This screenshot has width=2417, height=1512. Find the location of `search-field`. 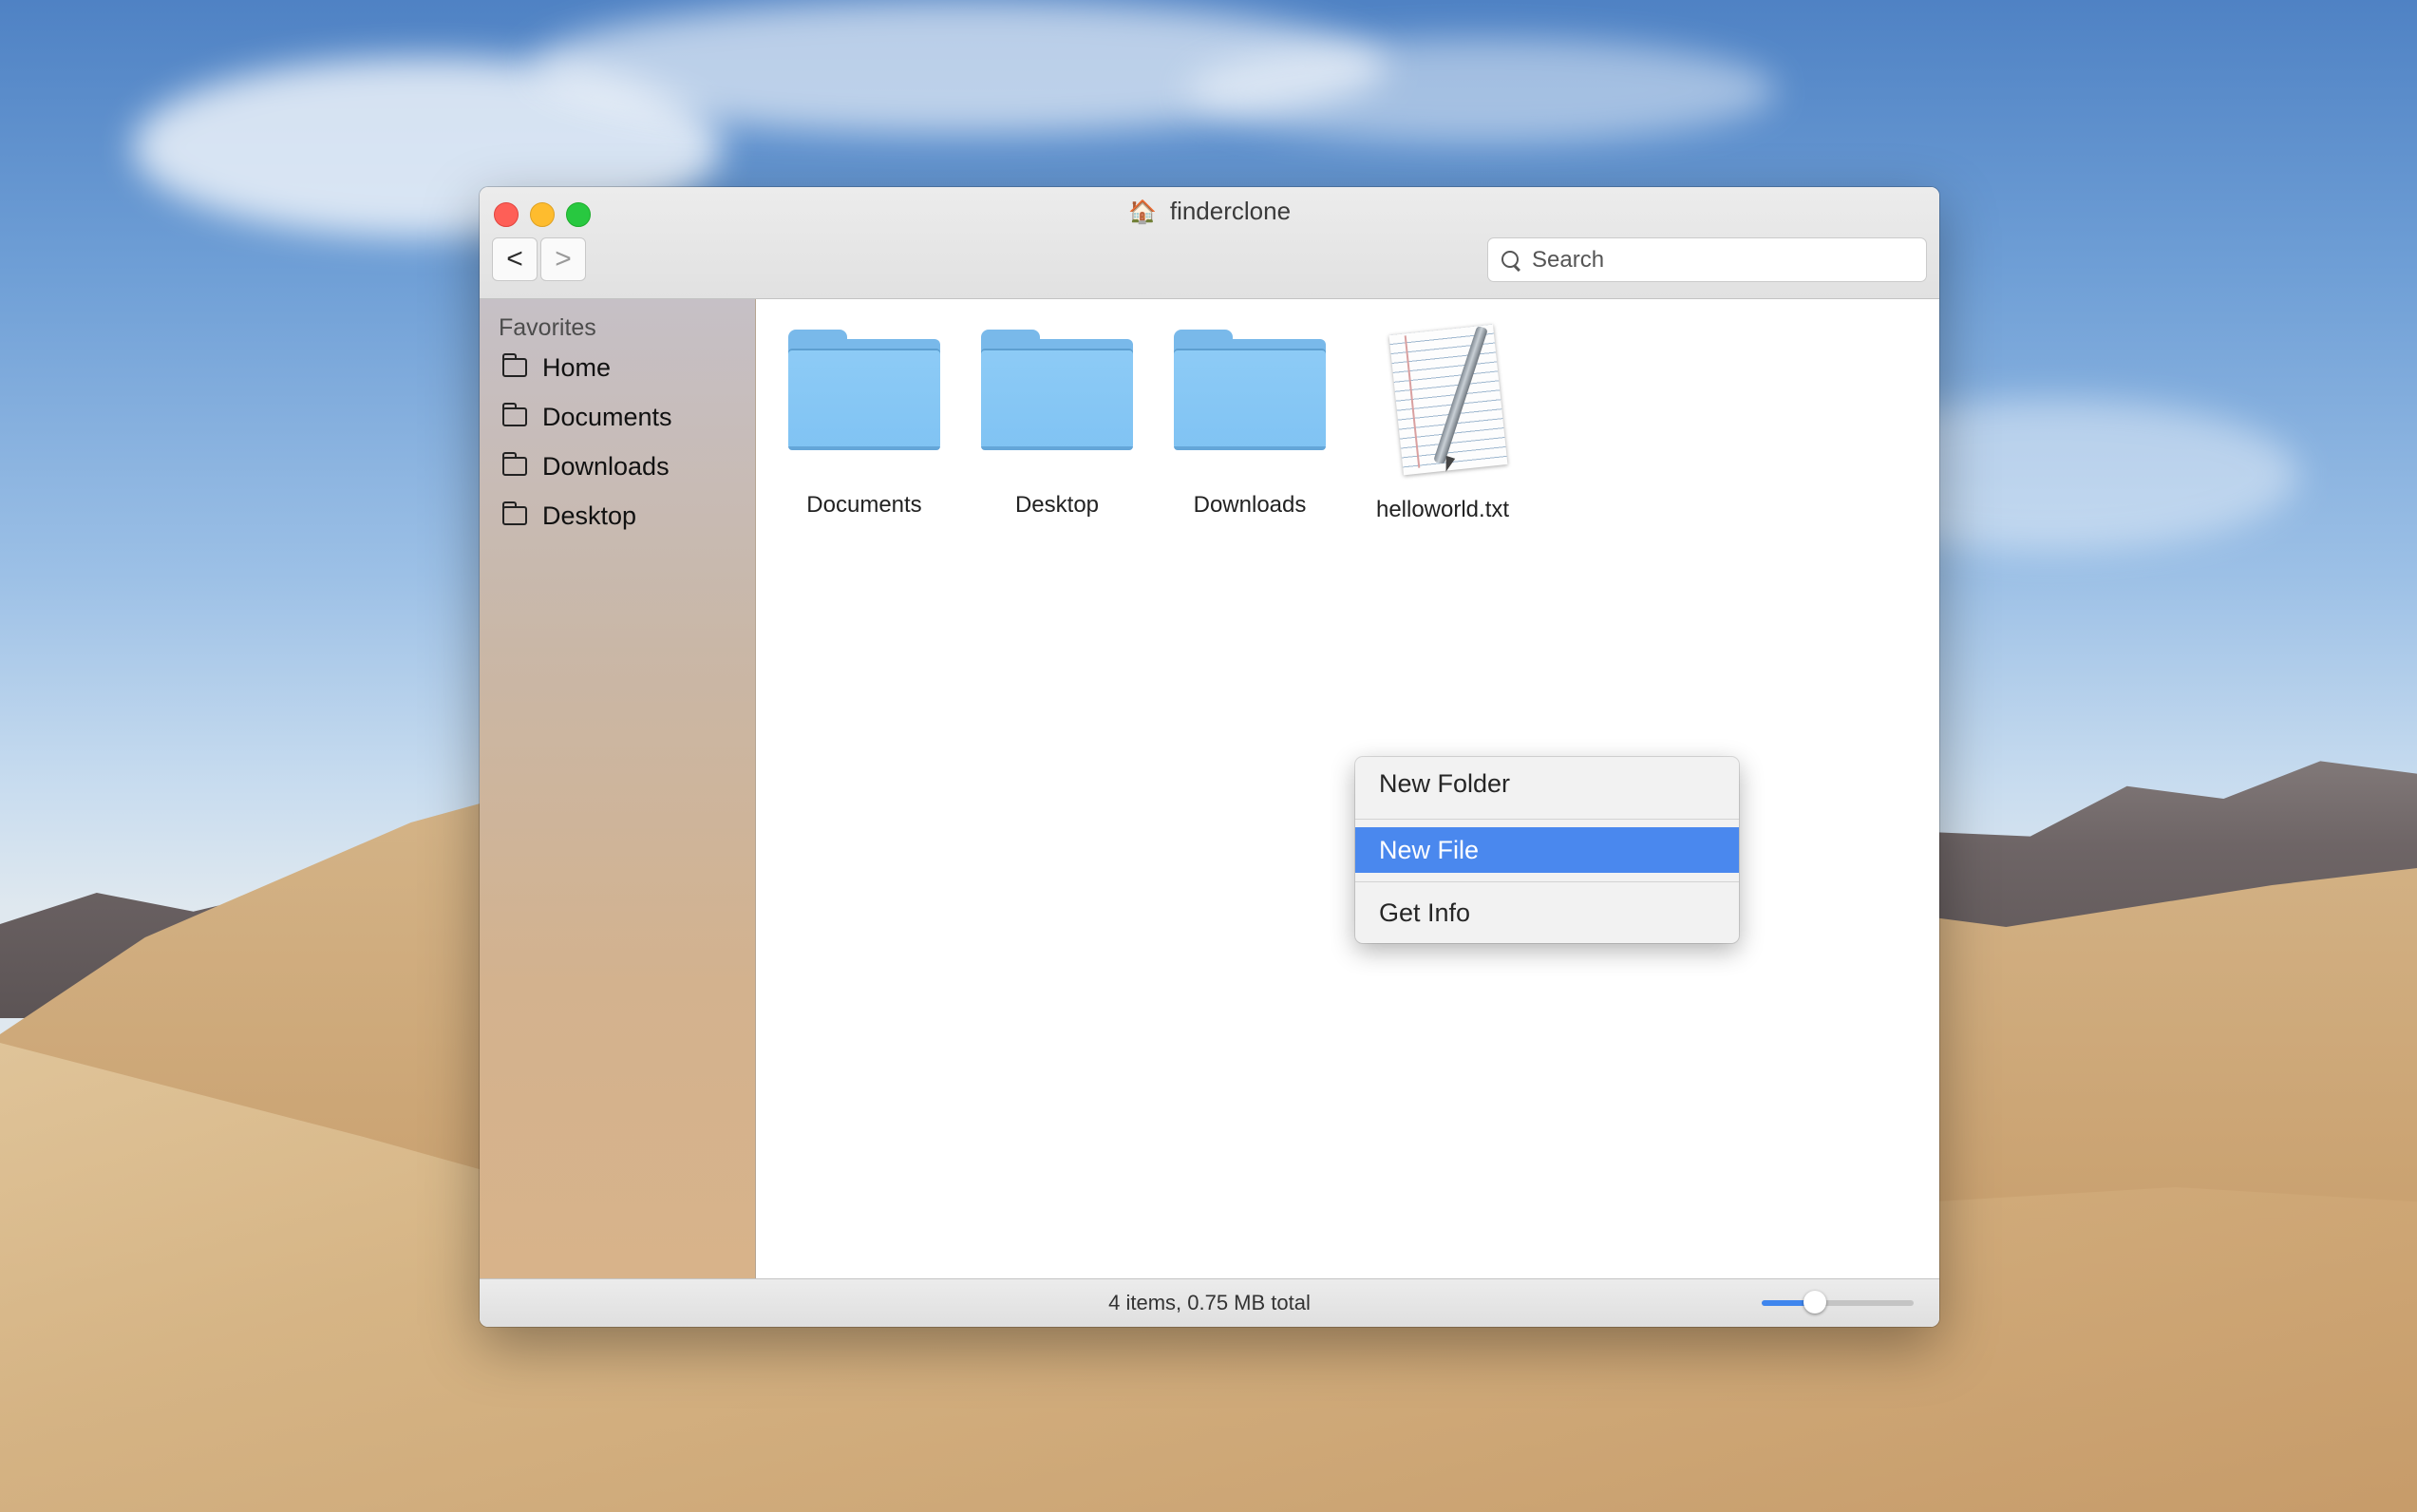

search-field is located at coordinates (1707, 259).